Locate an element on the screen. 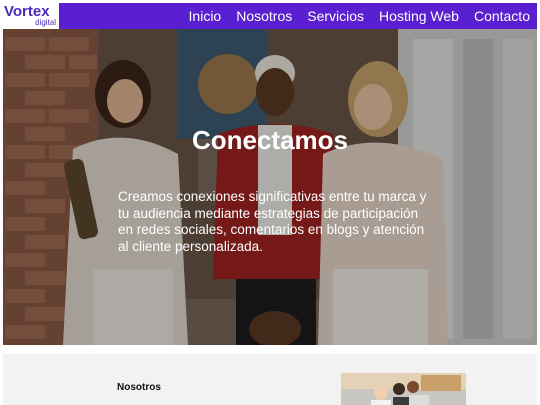  about-title: Nosotros is located at coordinates (139, 387).